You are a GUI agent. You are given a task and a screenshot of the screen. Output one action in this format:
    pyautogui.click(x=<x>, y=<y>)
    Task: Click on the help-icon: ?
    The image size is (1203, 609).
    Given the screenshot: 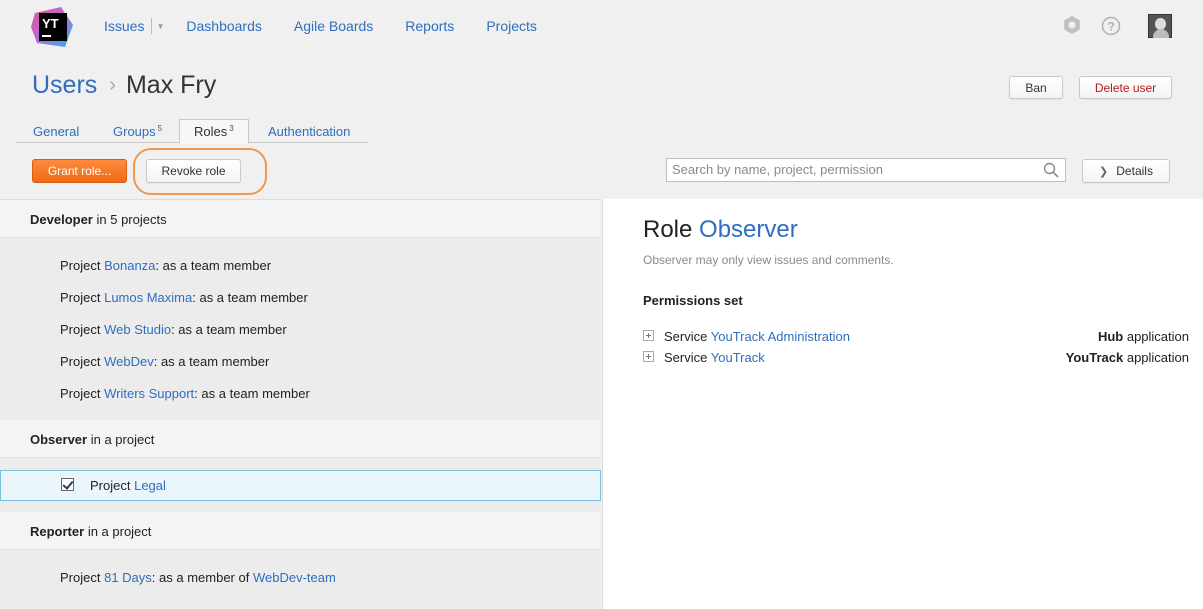 What is the action you would take?
    pyautogui.click(x=1111, y=26)
    